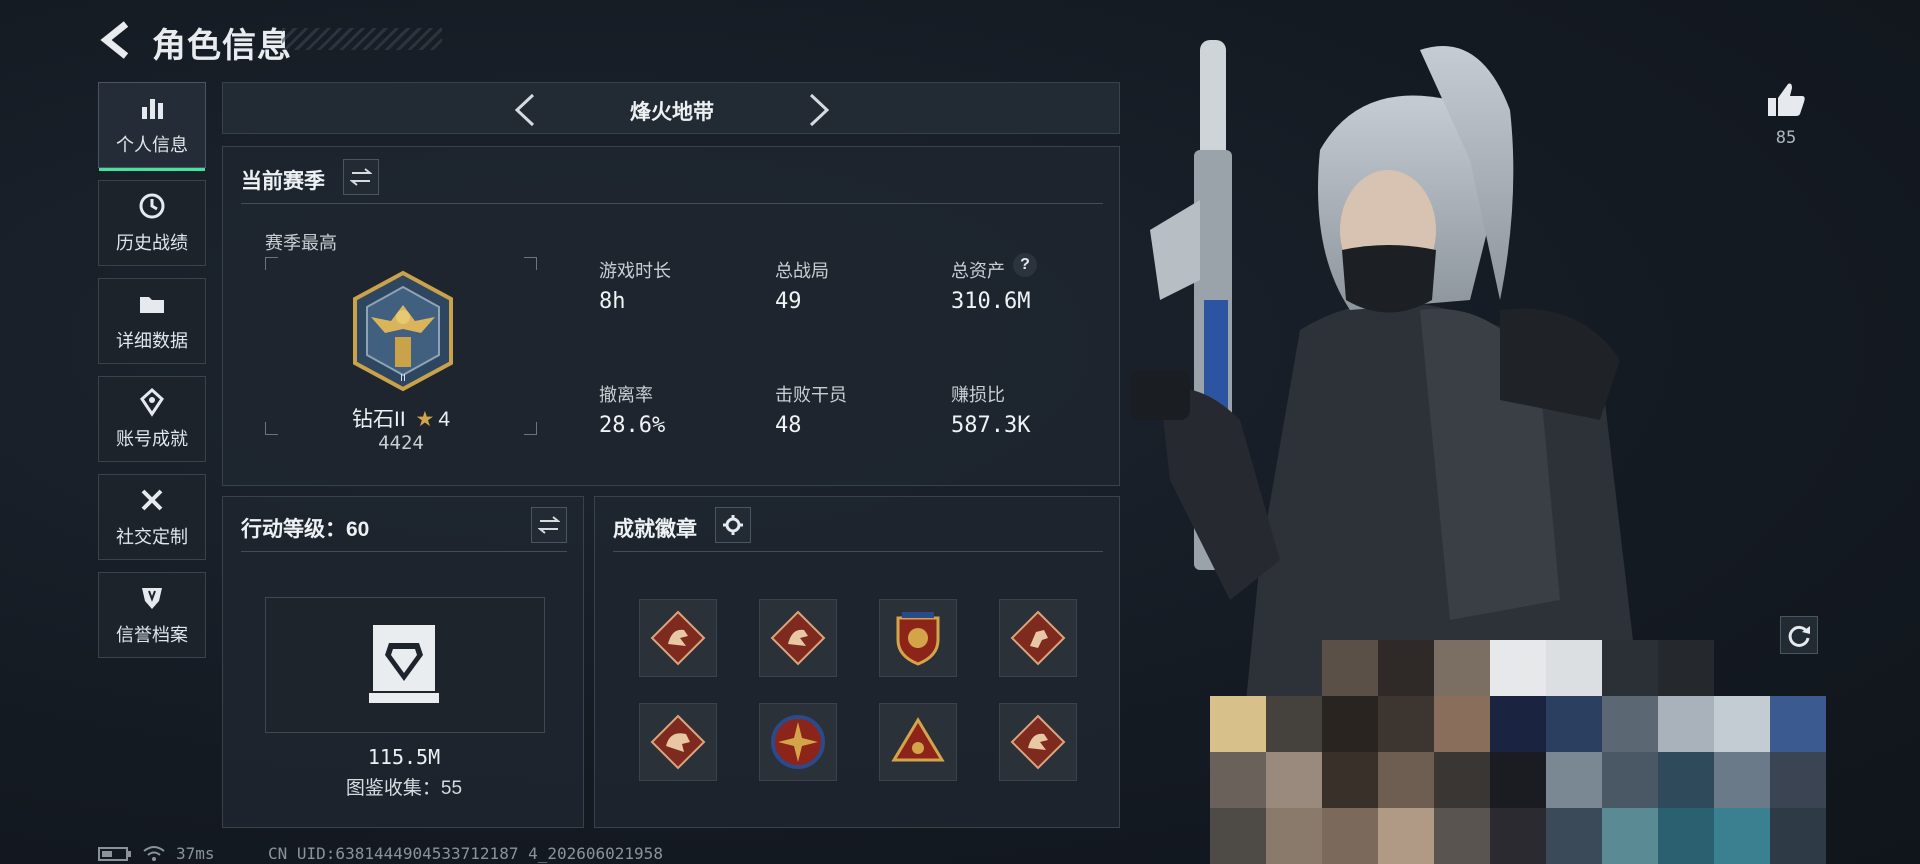 The width and height of the screenshot is (1920, 864). What do you see at coordinates (626, 395) in the screenshot?
I see `stat-label-extraction-rate: 撤离率` at bounding box center [626, 395].